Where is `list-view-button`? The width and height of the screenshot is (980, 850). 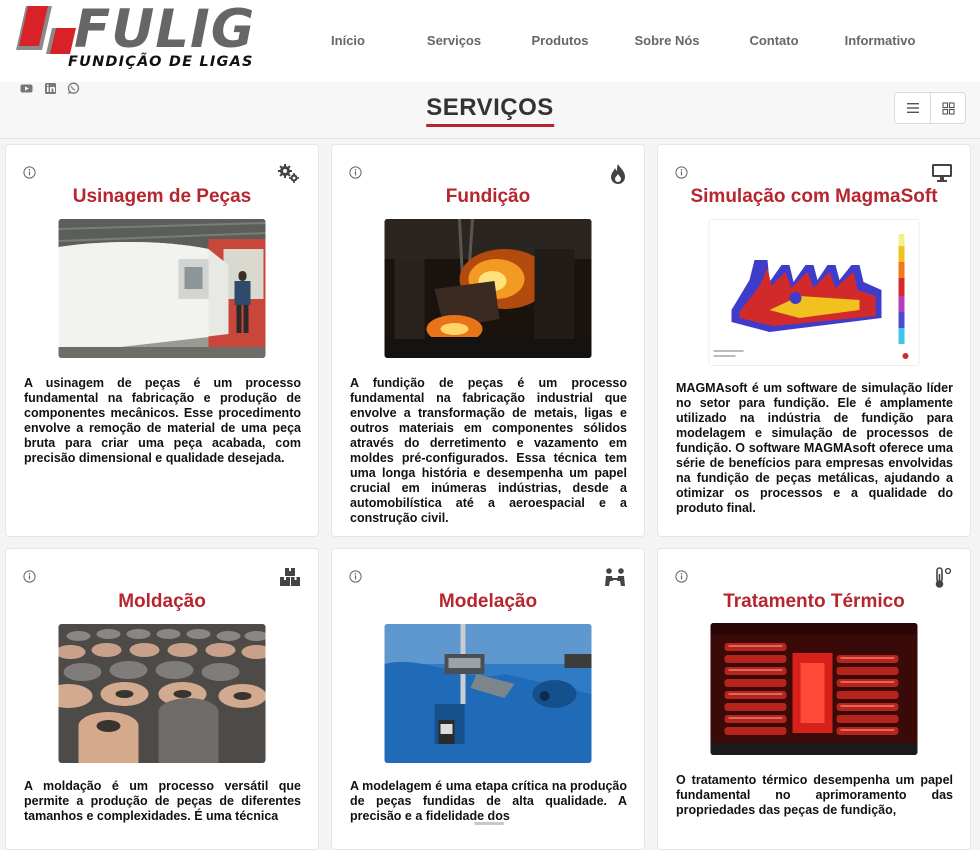 list-view-button is located at coordinates (912, 108).